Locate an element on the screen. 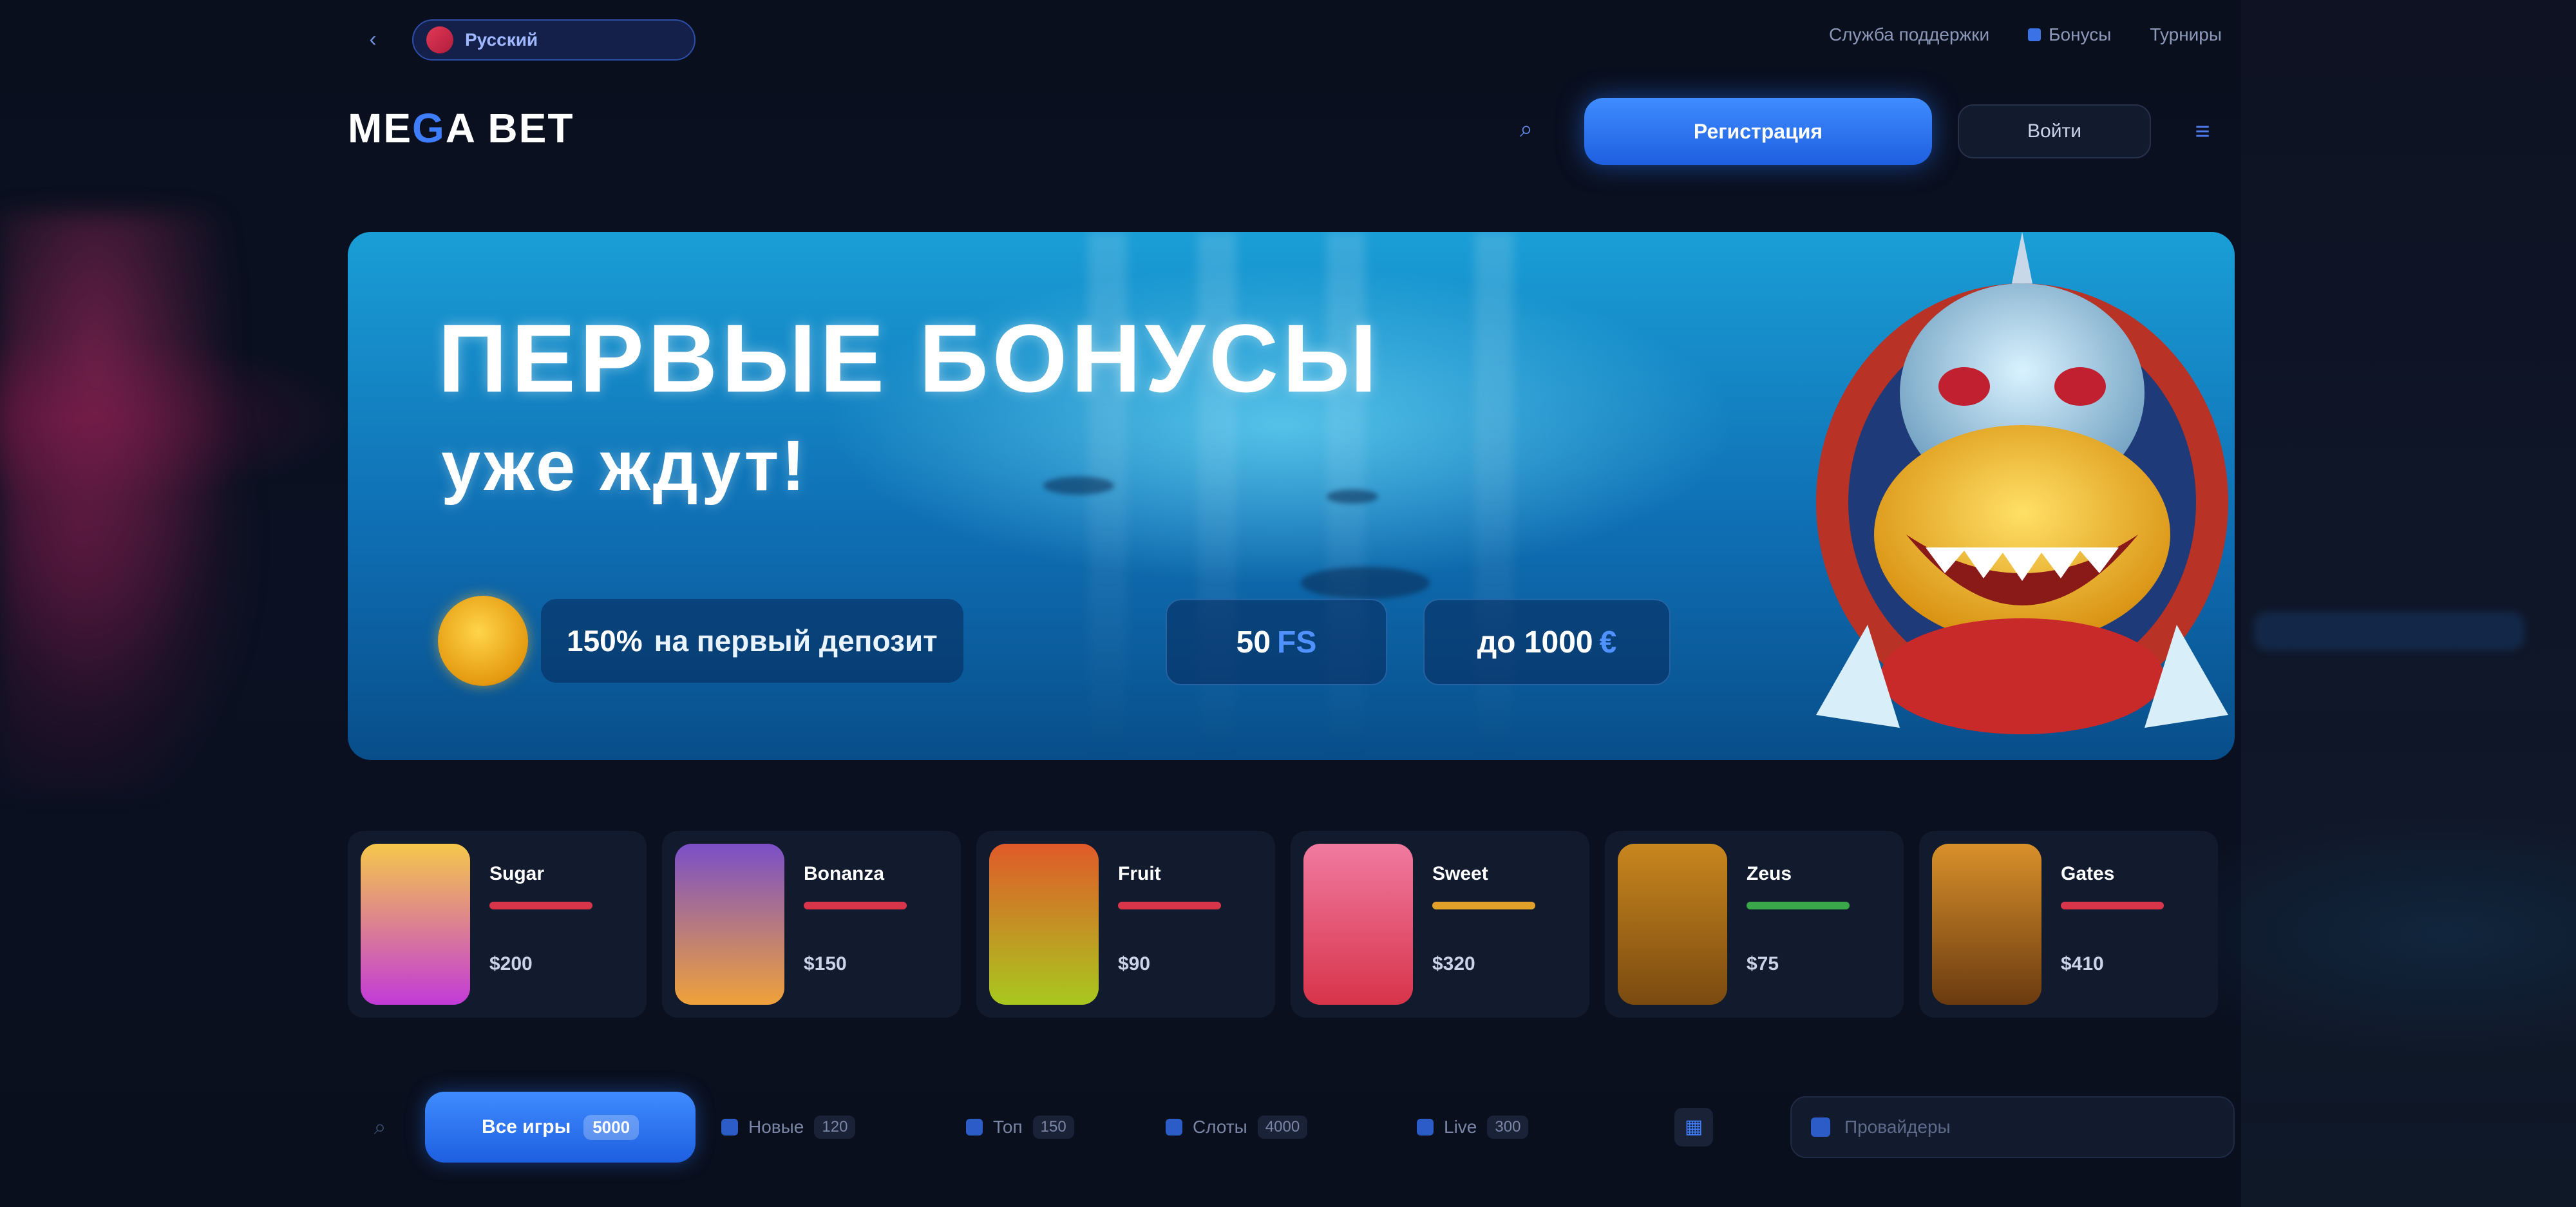  max-bonus-badge: до 1000 € is located at coordinates (1547, 642).